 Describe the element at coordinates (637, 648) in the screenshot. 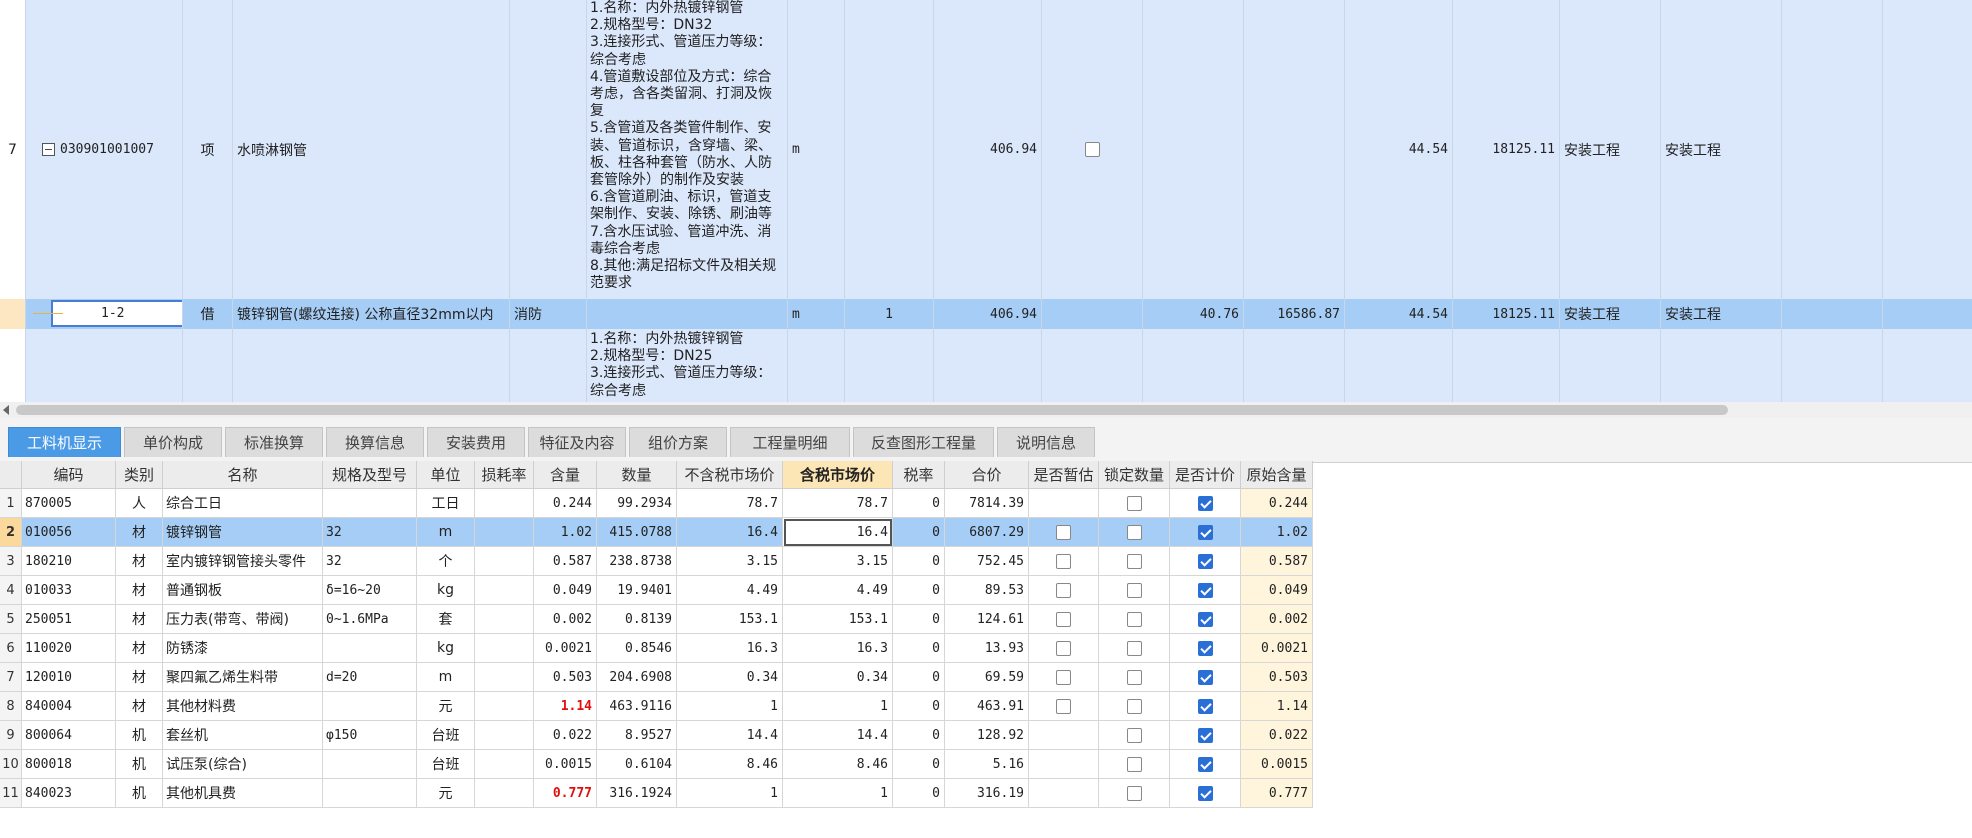

I see `quantity-cell: 0.8546` at that location.